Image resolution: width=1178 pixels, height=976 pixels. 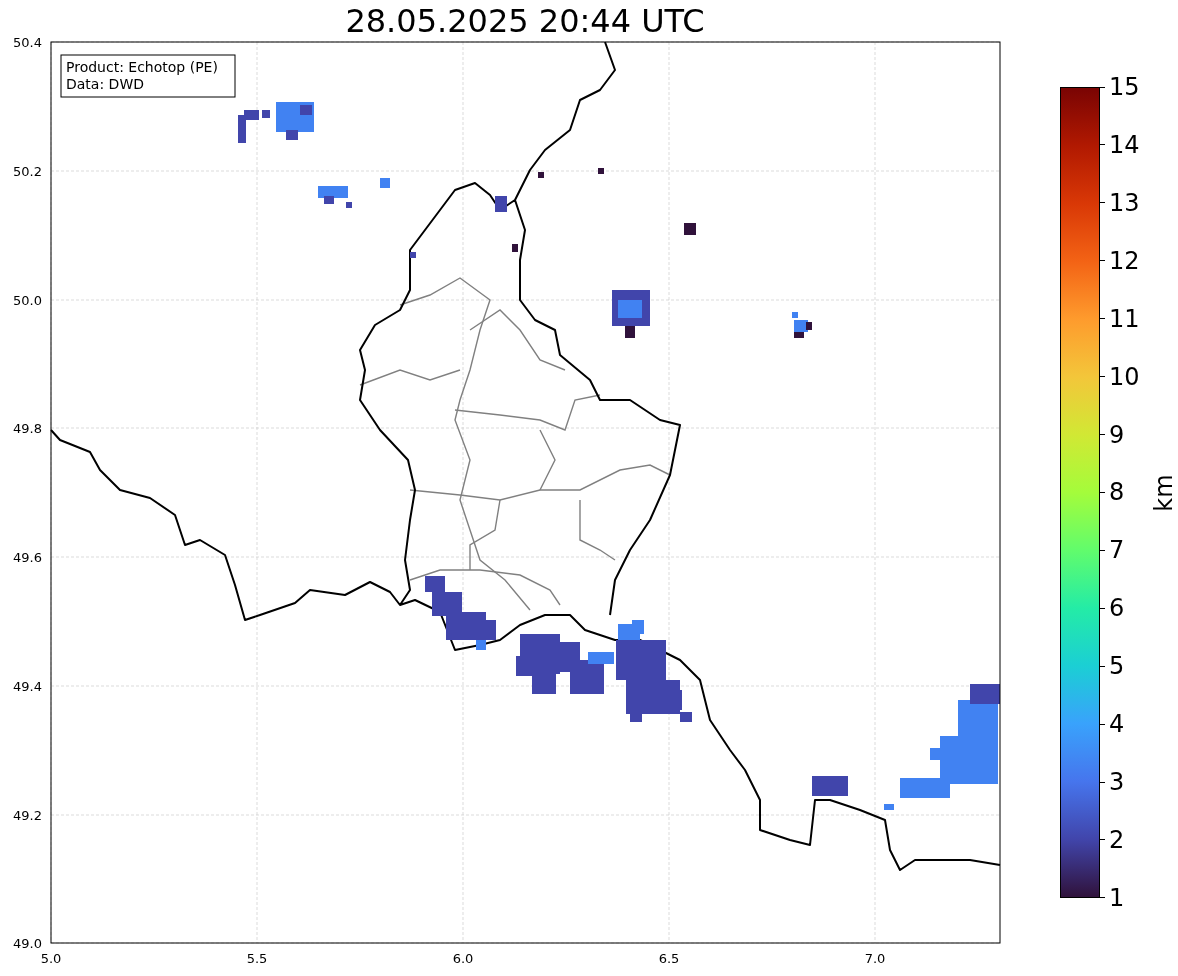 What do you see at coordinates (27, 300) in the screenshot?
I see `y-tick-label: 50.0` at bounding box center [27, 300].